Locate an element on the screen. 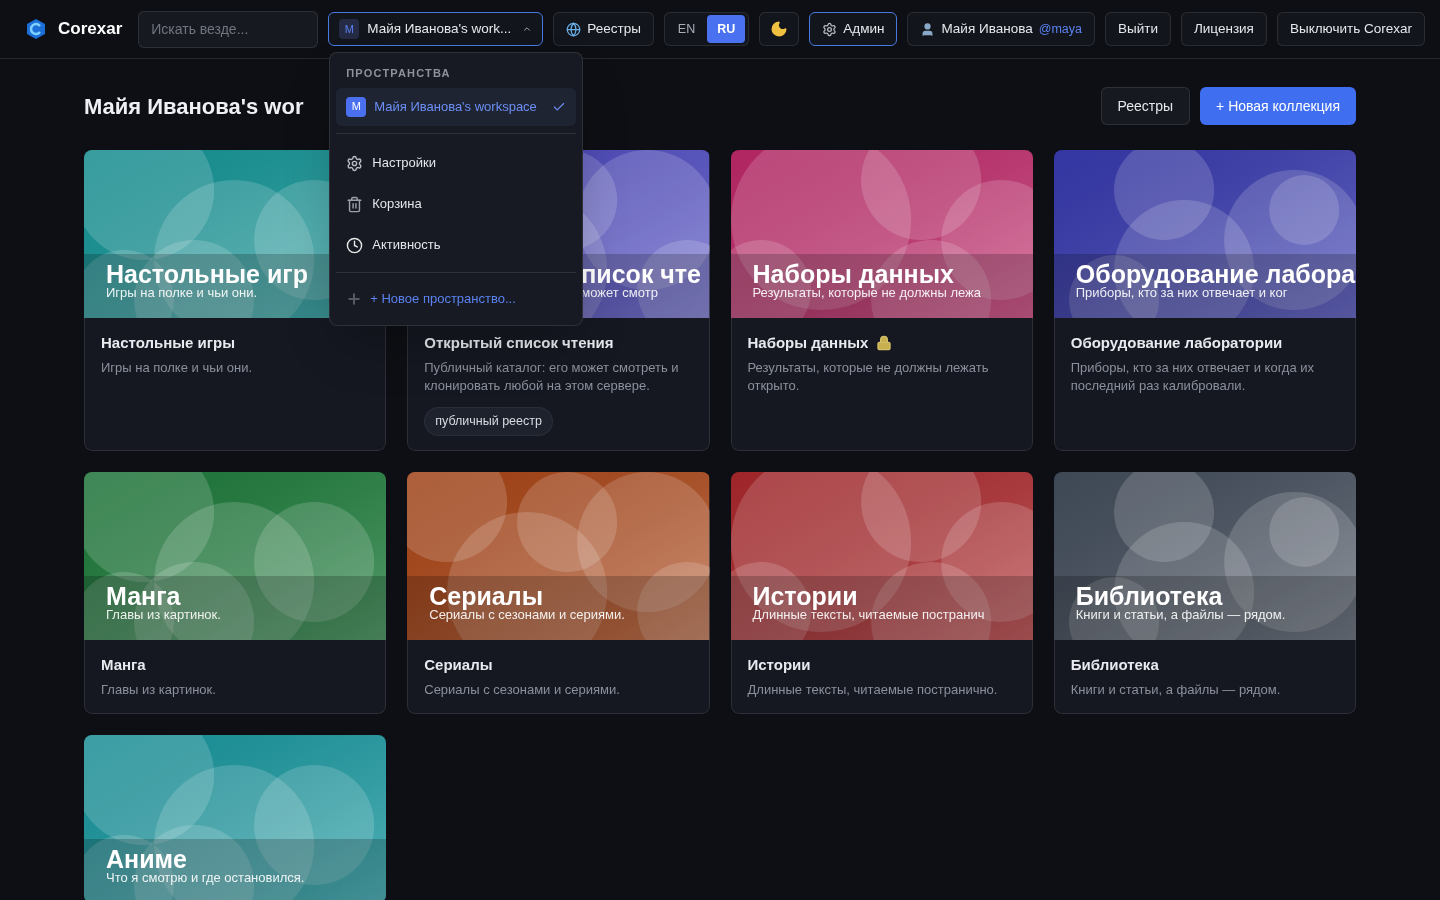 Image resolution: width=1440 pixels, height=900 pixels. clock-icon is located at coordinates (355, 245).